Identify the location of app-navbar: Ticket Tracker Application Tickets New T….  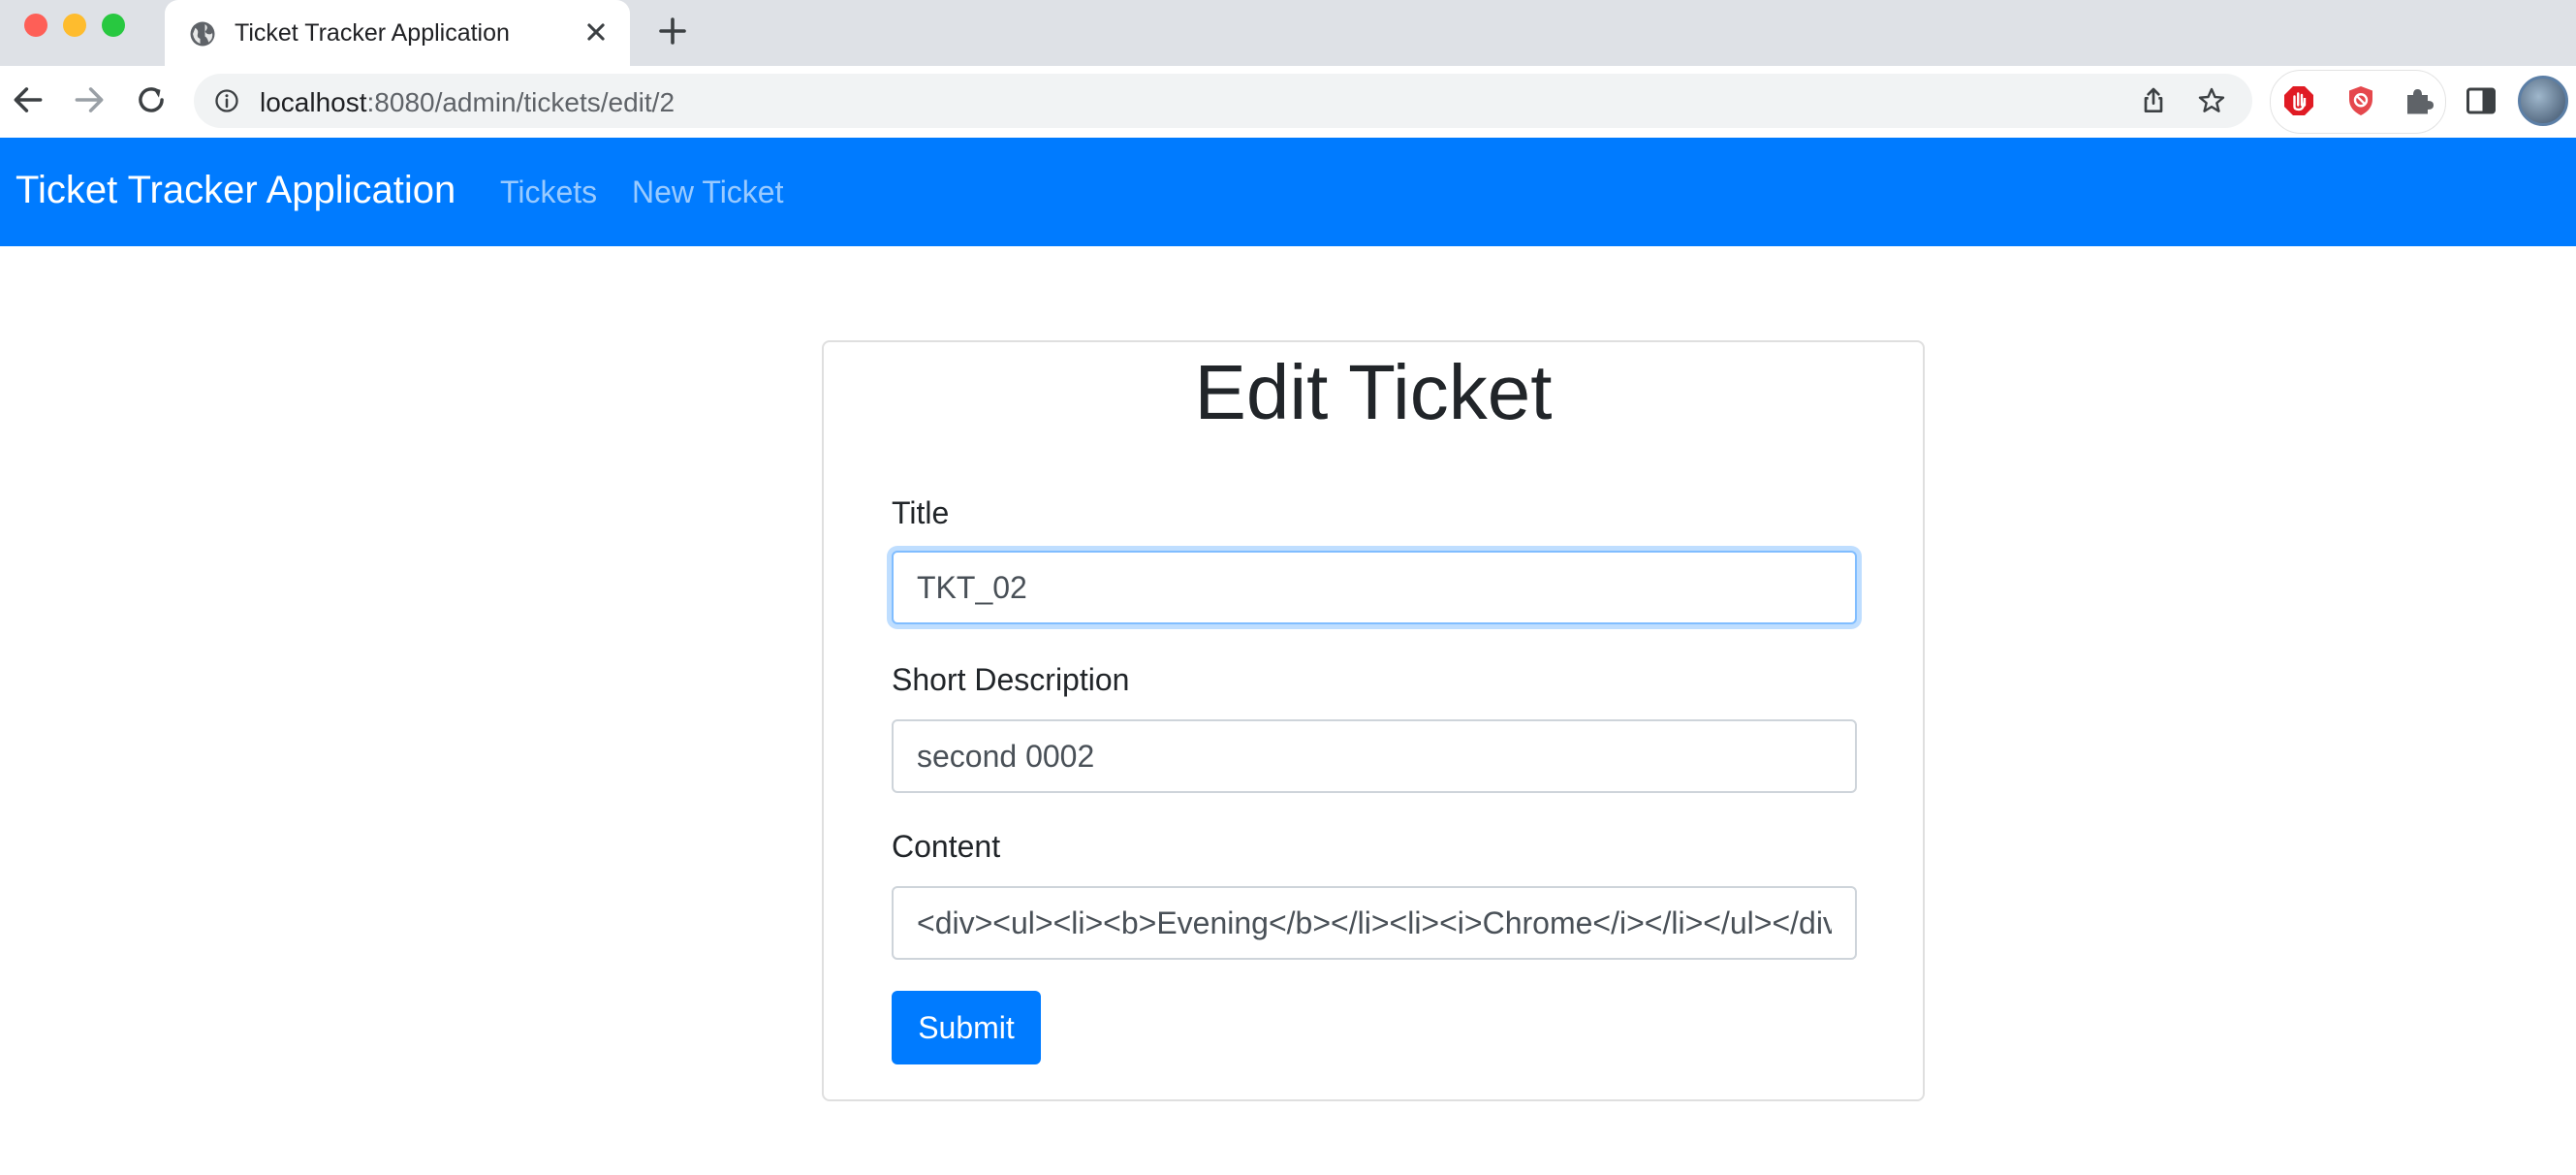
(1288, 192).